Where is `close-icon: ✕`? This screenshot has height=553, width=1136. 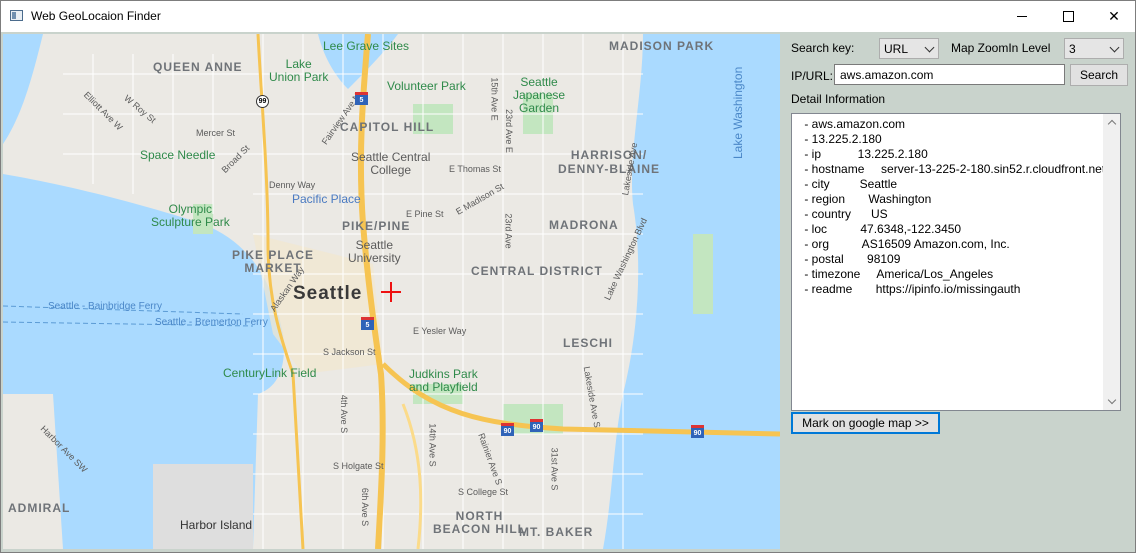 close-icon: ✕ is located at coordinates (1114, 16).